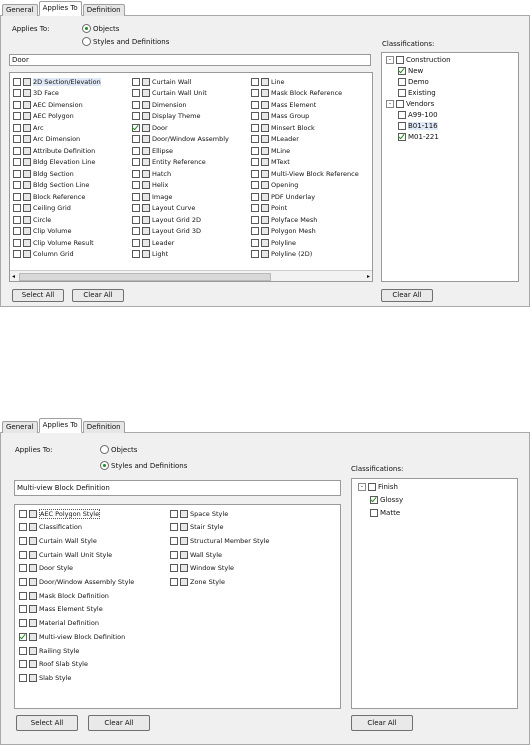  I want to click on list-item-polyline-2d: Polyline (2D), so click(281, 254).